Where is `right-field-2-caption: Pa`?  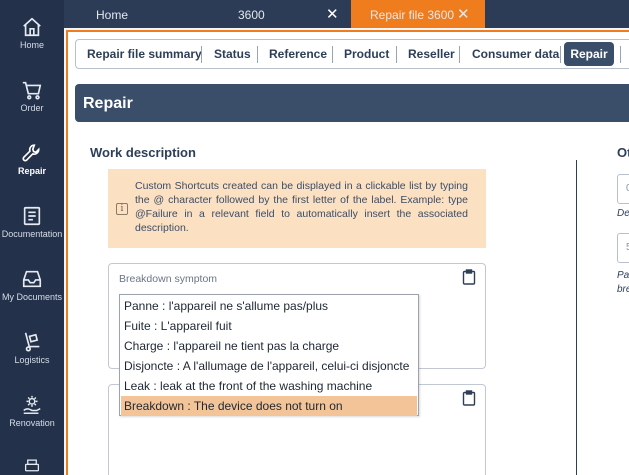
right-field-2-caption: Pa is located at coordinates (623, 275).